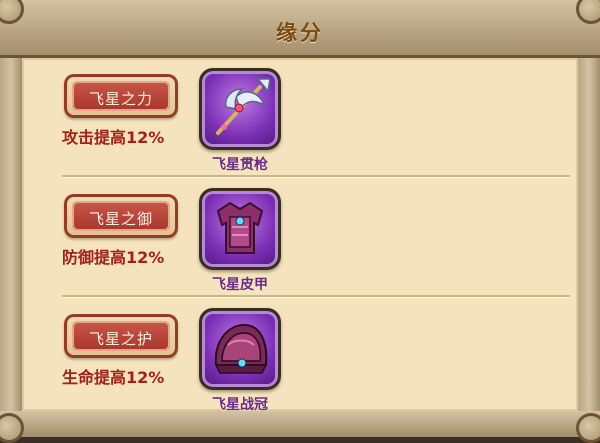 This screenshot has height=443, width=600. I want to click on helmet-icon, so click(240, 349).